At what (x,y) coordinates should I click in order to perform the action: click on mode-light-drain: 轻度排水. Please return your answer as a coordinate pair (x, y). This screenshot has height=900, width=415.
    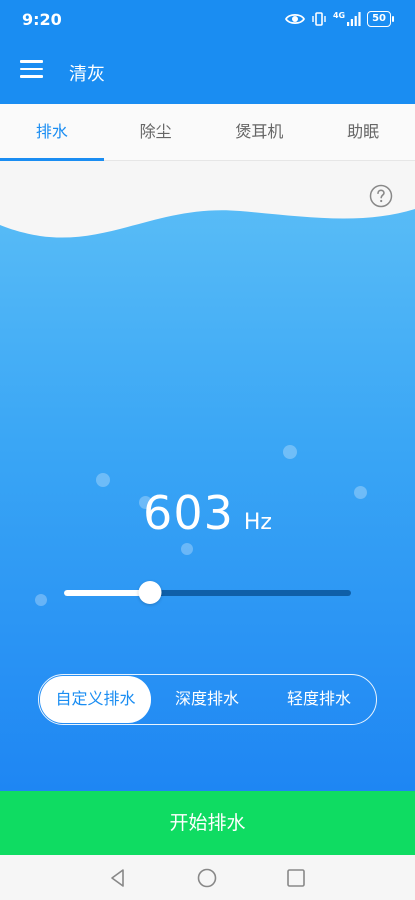
    Looking at the image, I should click on (319, 699).